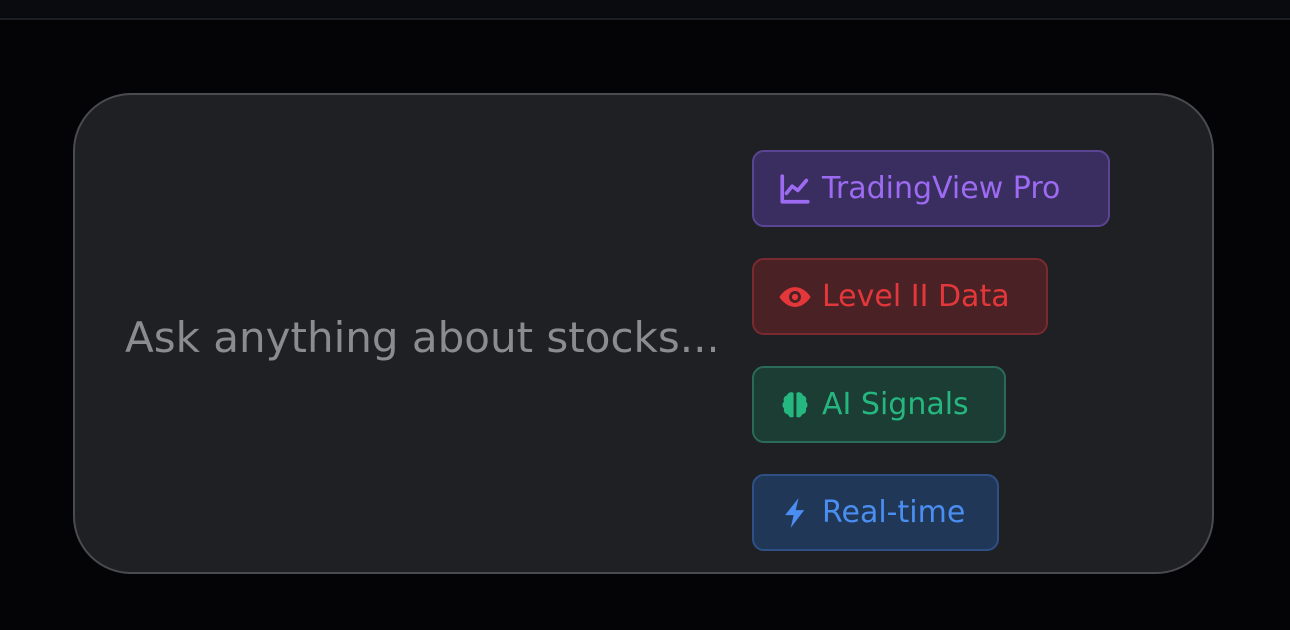  Describe the element at coordinates (895, 404) in the screenshot. I see `ai-signals-label: AI Signals` at that location.